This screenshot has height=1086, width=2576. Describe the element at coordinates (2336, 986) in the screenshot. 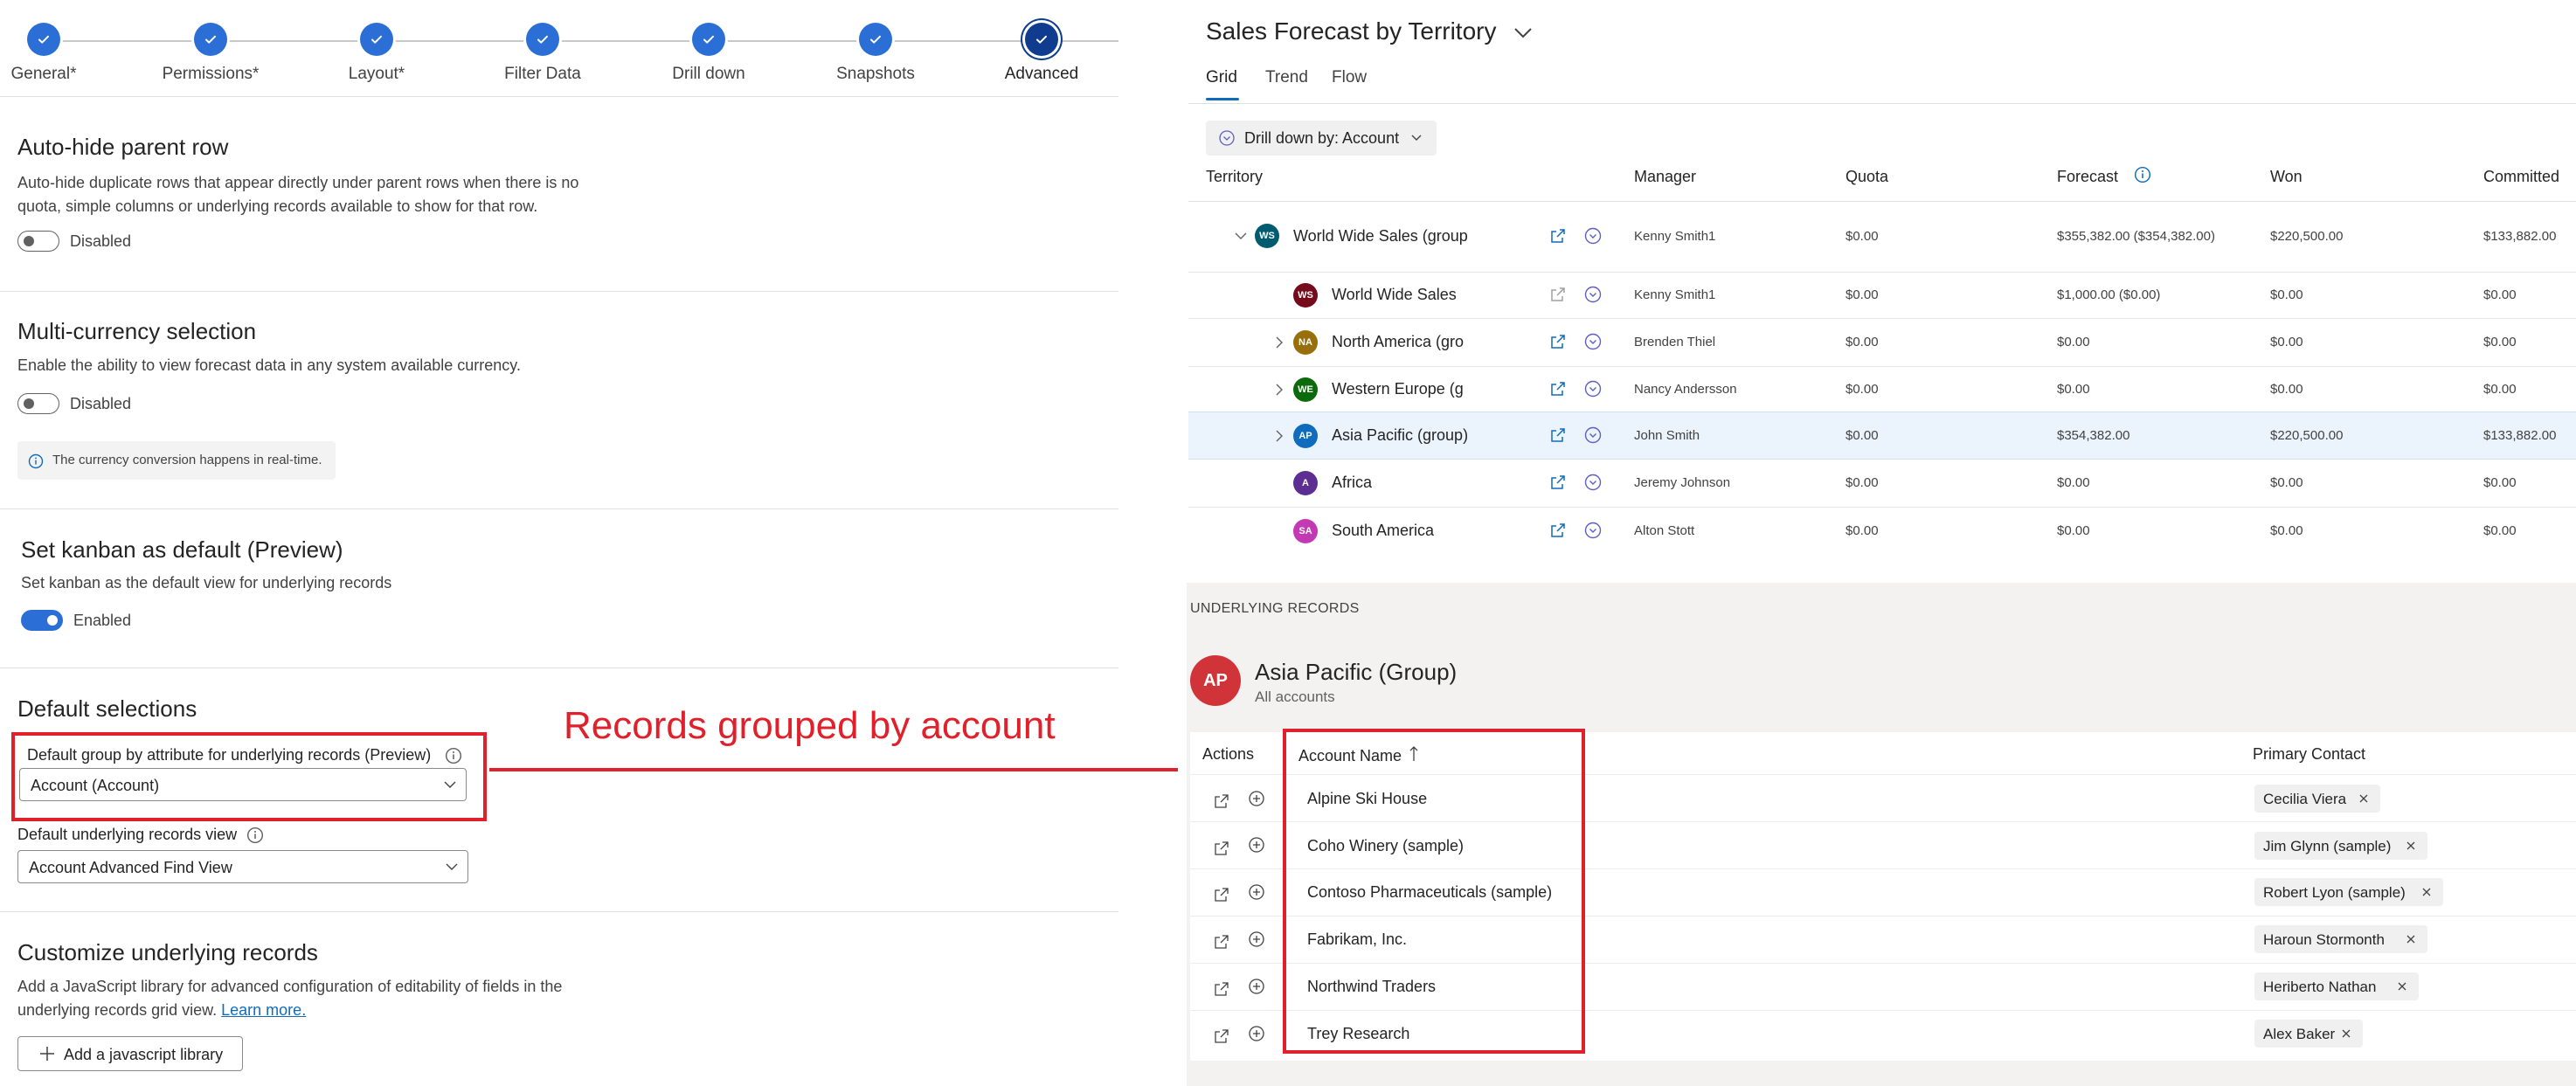

I see `contact-chip: Heriberto Nathan` at that location.